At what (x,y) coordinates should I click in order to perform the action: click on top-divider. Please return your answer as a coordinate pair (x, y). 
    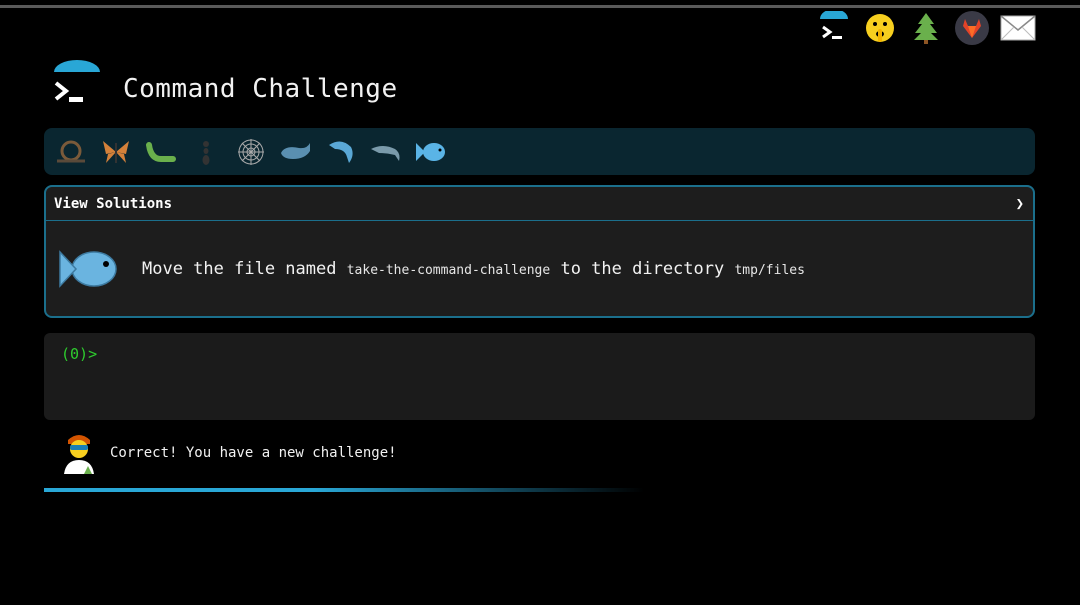
    Looking at the image, I should click on (540, 6).